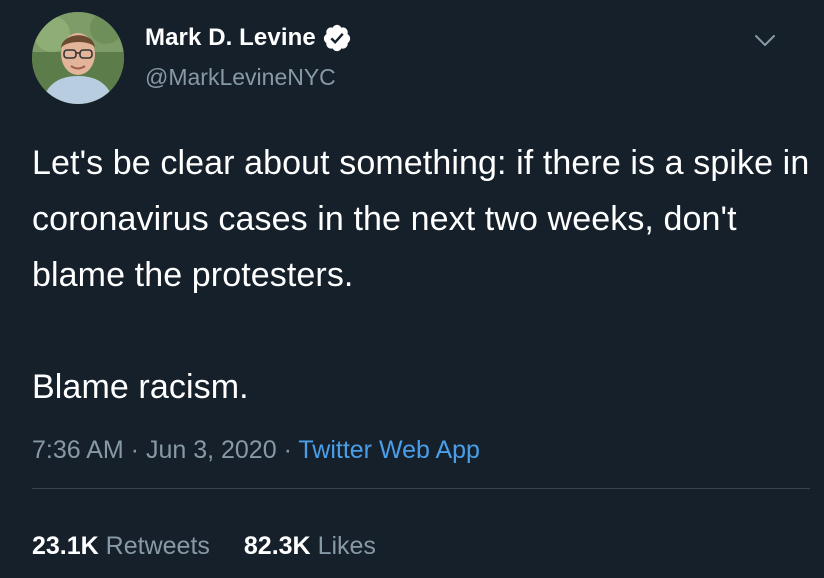 The image size is (824, 578). I want to click on likes-label: Likes, so click(346, 546).